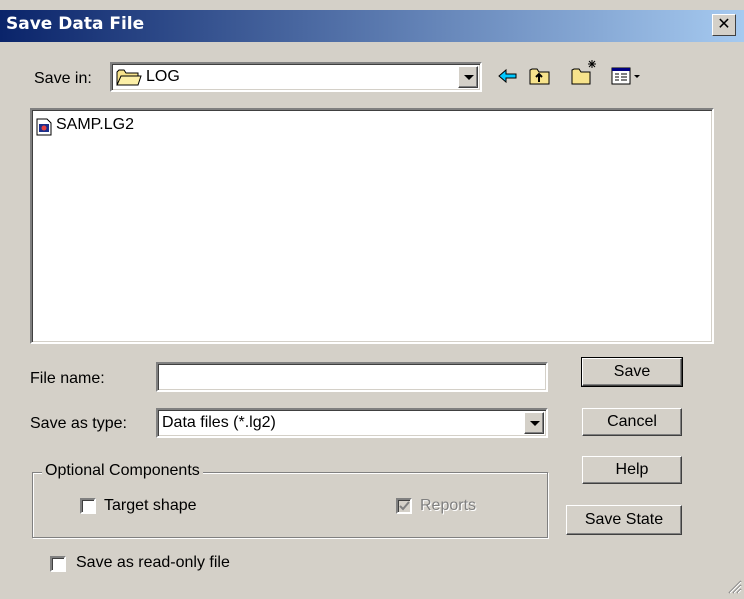 Image resolution: width=744 pixels, height=599 pixels. Describe the element at coordinates (733, 585) in the screenshot. I see `resize-grip-icon` at that location.